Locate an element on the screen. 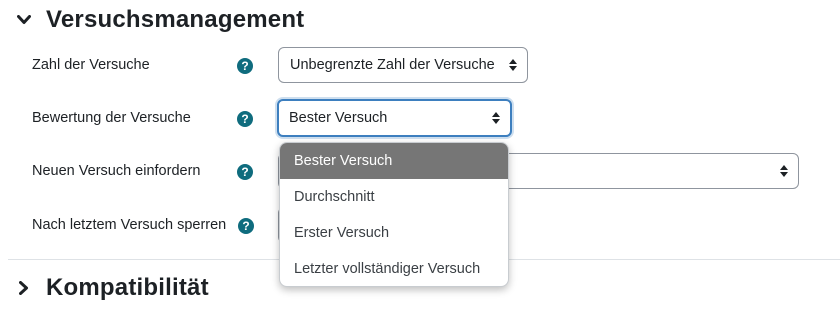 The width and height of the screenshot is (840, 310). grading-select: Bester Versuch is located at coordinates (394, 118).